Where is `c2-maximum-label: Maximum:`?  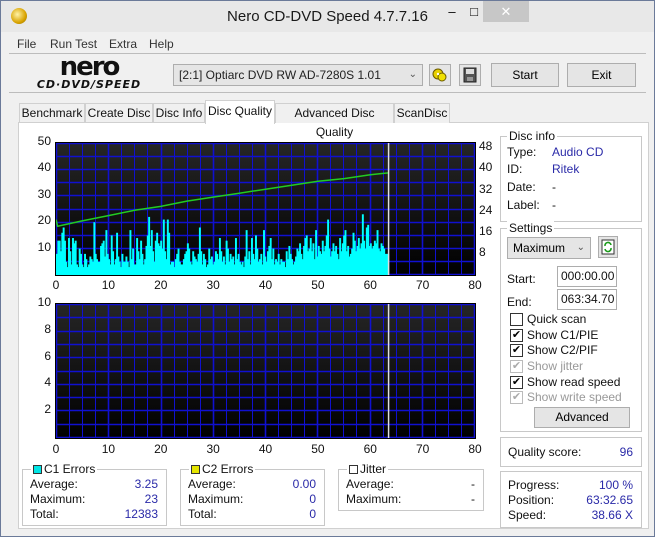 c2-maximum-label: Maximum: is located at coordinates (216, 499).